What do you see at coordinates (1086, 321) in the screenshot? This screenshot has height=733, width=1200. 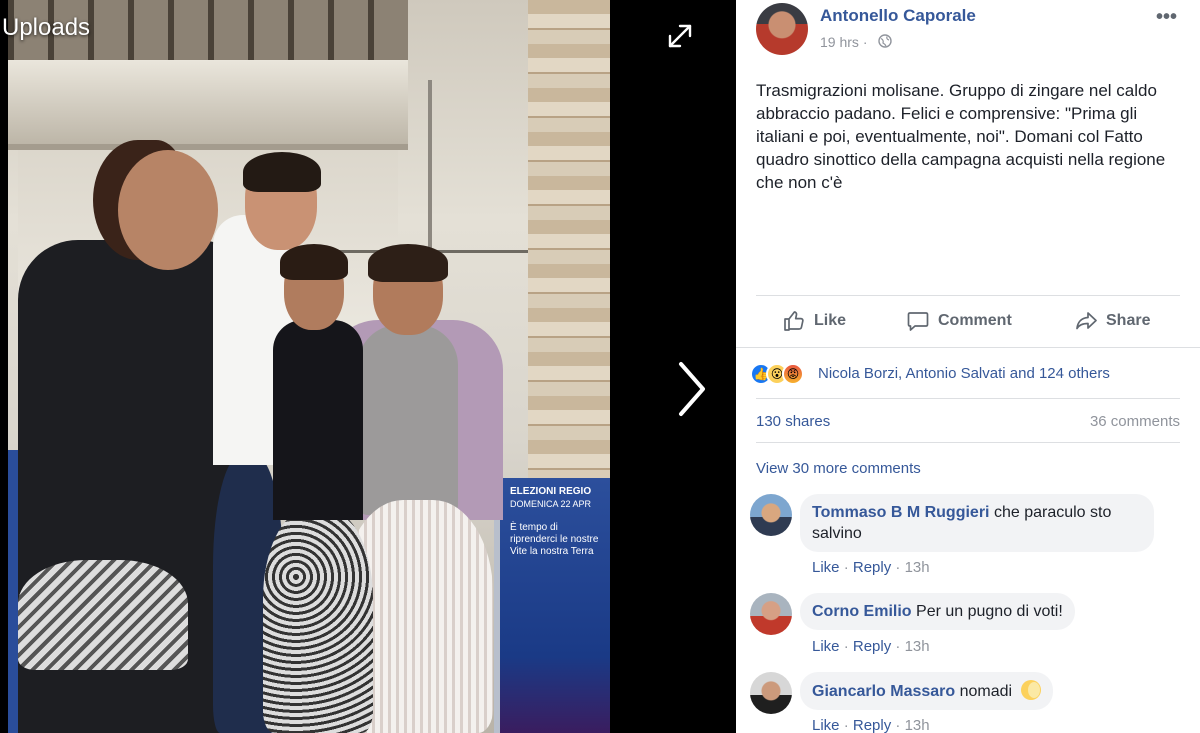 I see `share-arrow-icon` at bounding box center [1086, 321].